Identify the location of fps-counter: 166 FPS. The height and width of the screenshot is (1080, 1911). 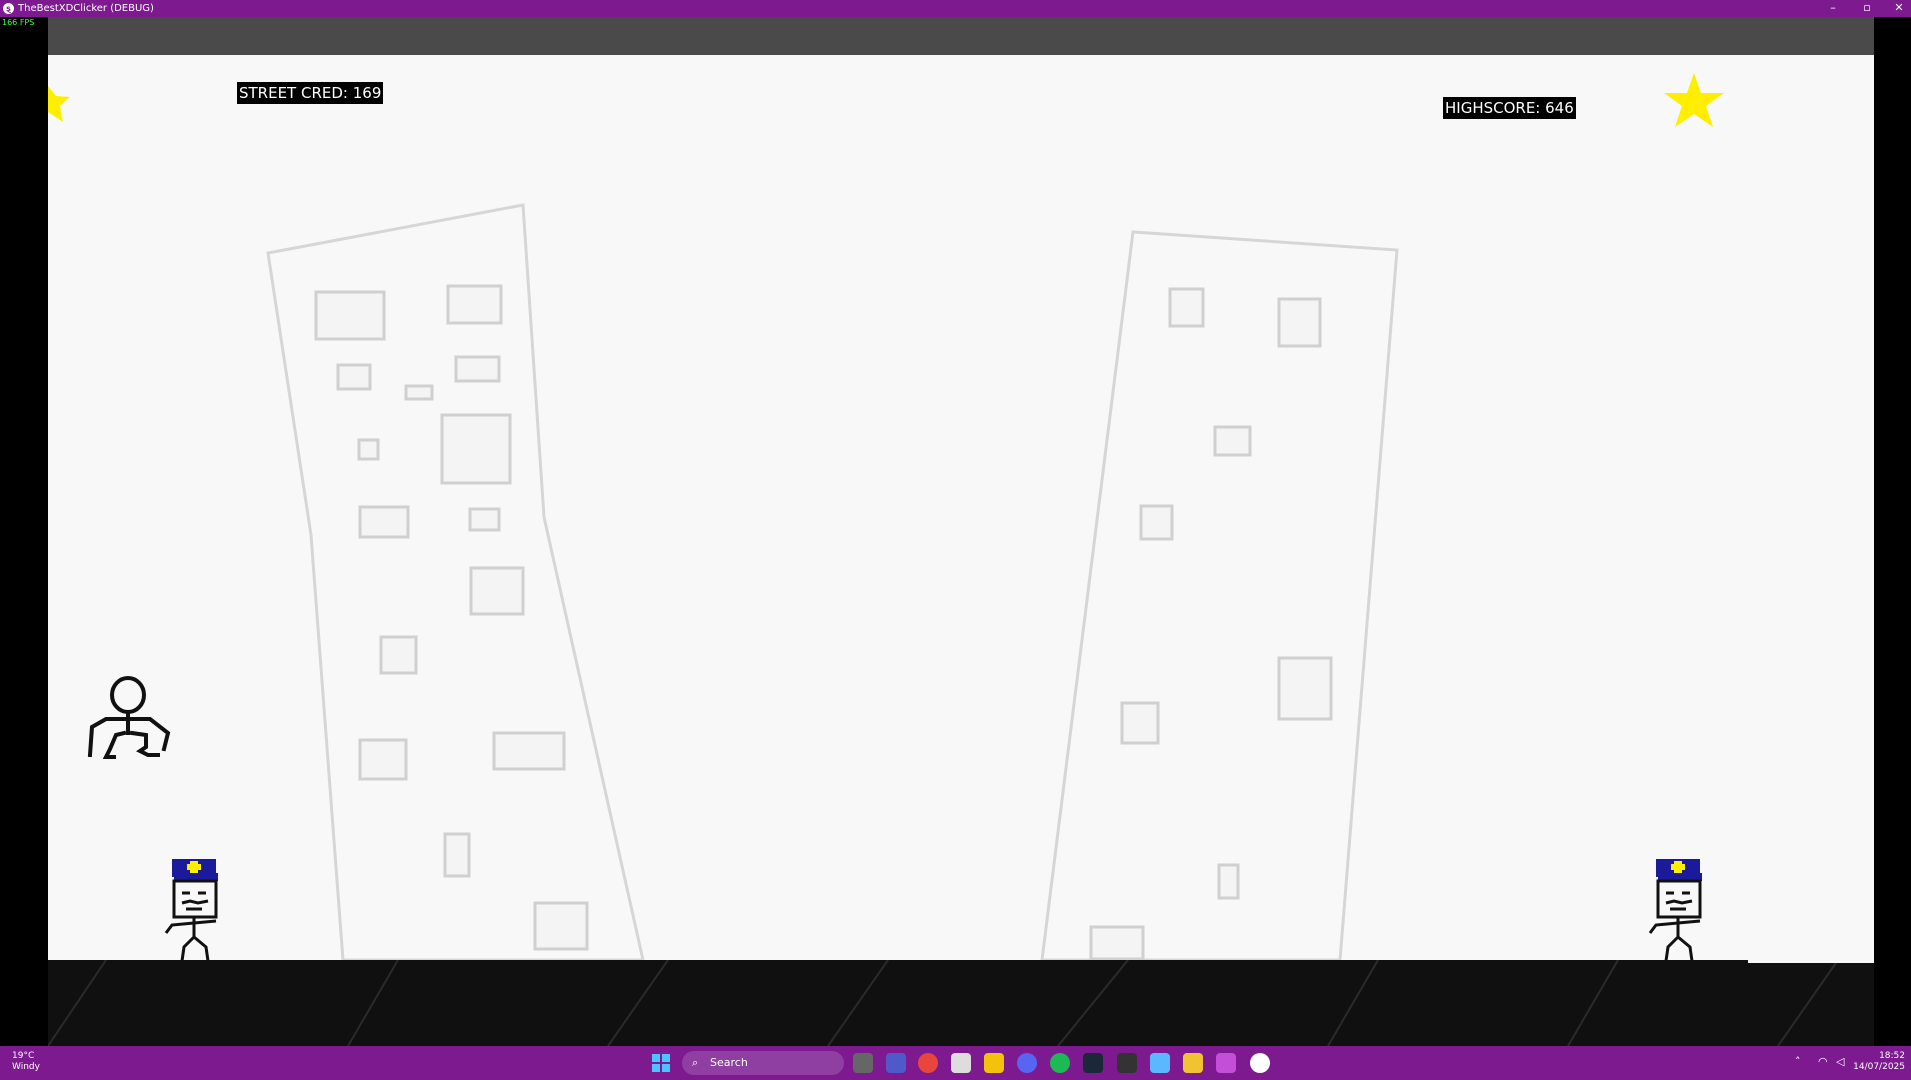
(18, 22).